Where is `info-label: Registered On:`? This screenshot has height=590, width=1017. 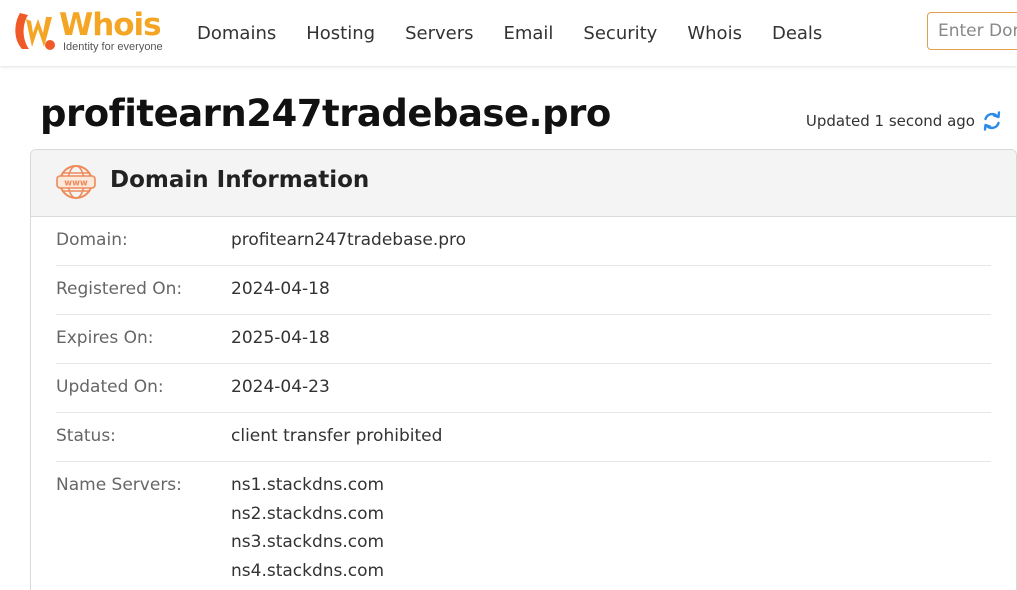
info-label: Registered On: is located at coordinates (119, 289).